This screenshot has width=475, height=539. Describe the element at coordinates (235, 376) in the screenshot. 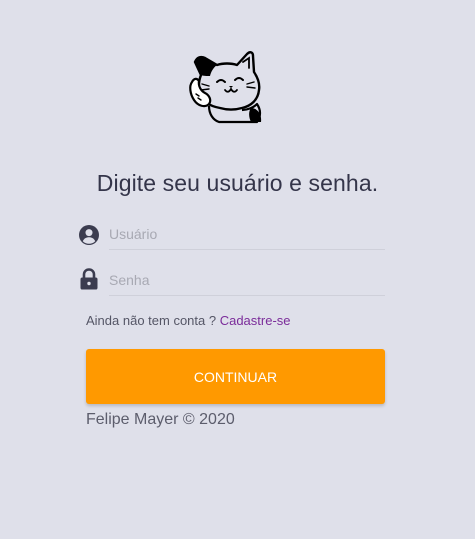

I see `continue-button: CONTINUAR` at that location.